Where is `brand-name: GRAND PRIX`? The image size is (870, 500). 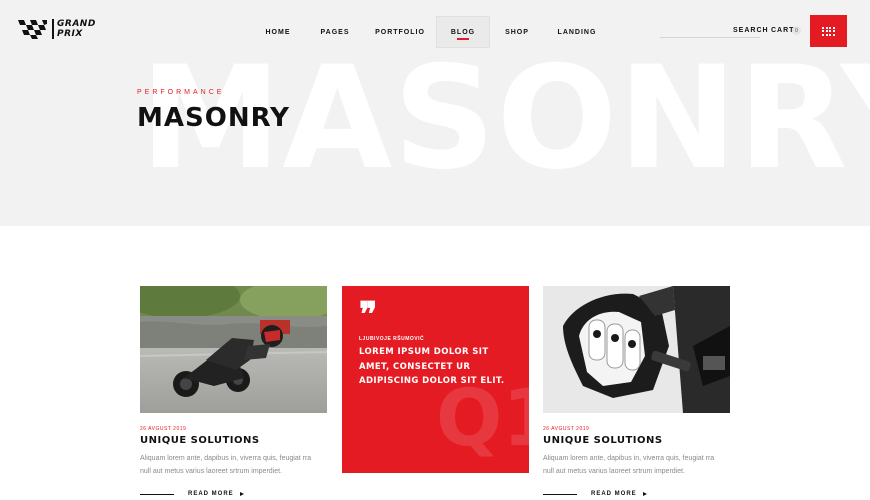
brand-name: GRAND PRIX is located at coordinates (74, 29).